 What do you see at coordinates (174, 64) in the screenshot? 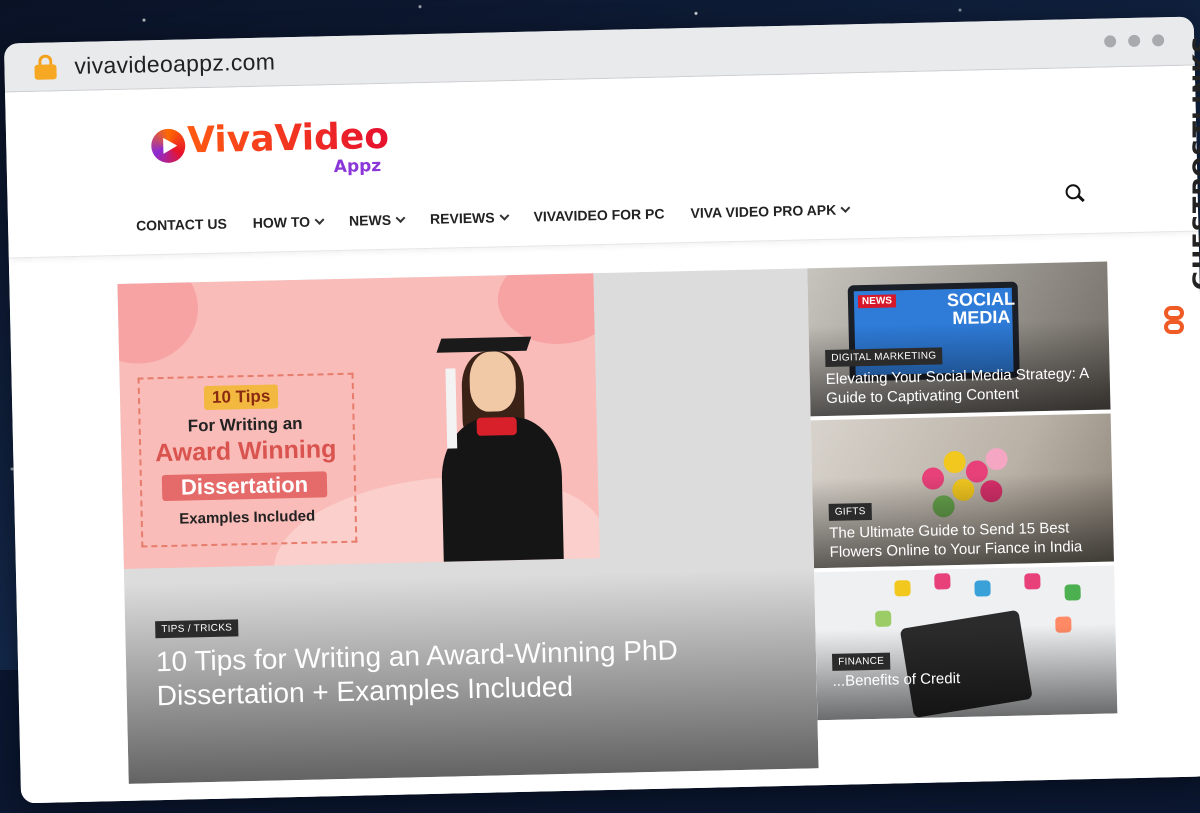
I see `url-text: vivavideoappz.com` at bounding box center [174, 64].